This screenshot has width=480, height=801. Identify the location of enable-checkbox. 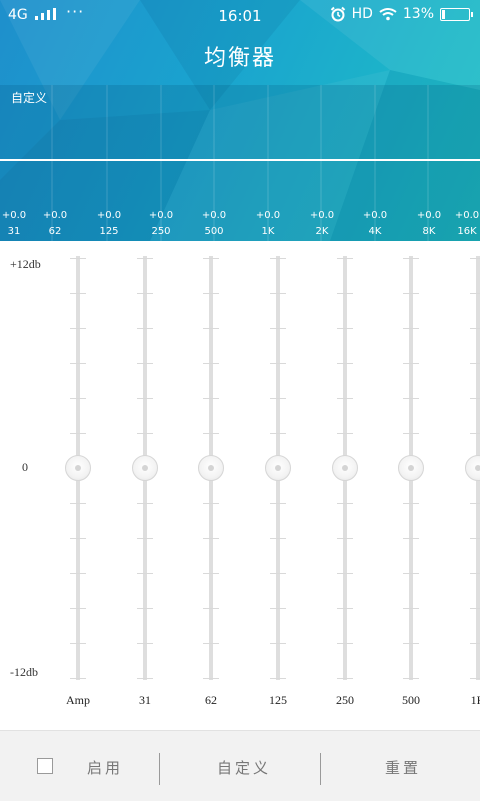
(45, 766).